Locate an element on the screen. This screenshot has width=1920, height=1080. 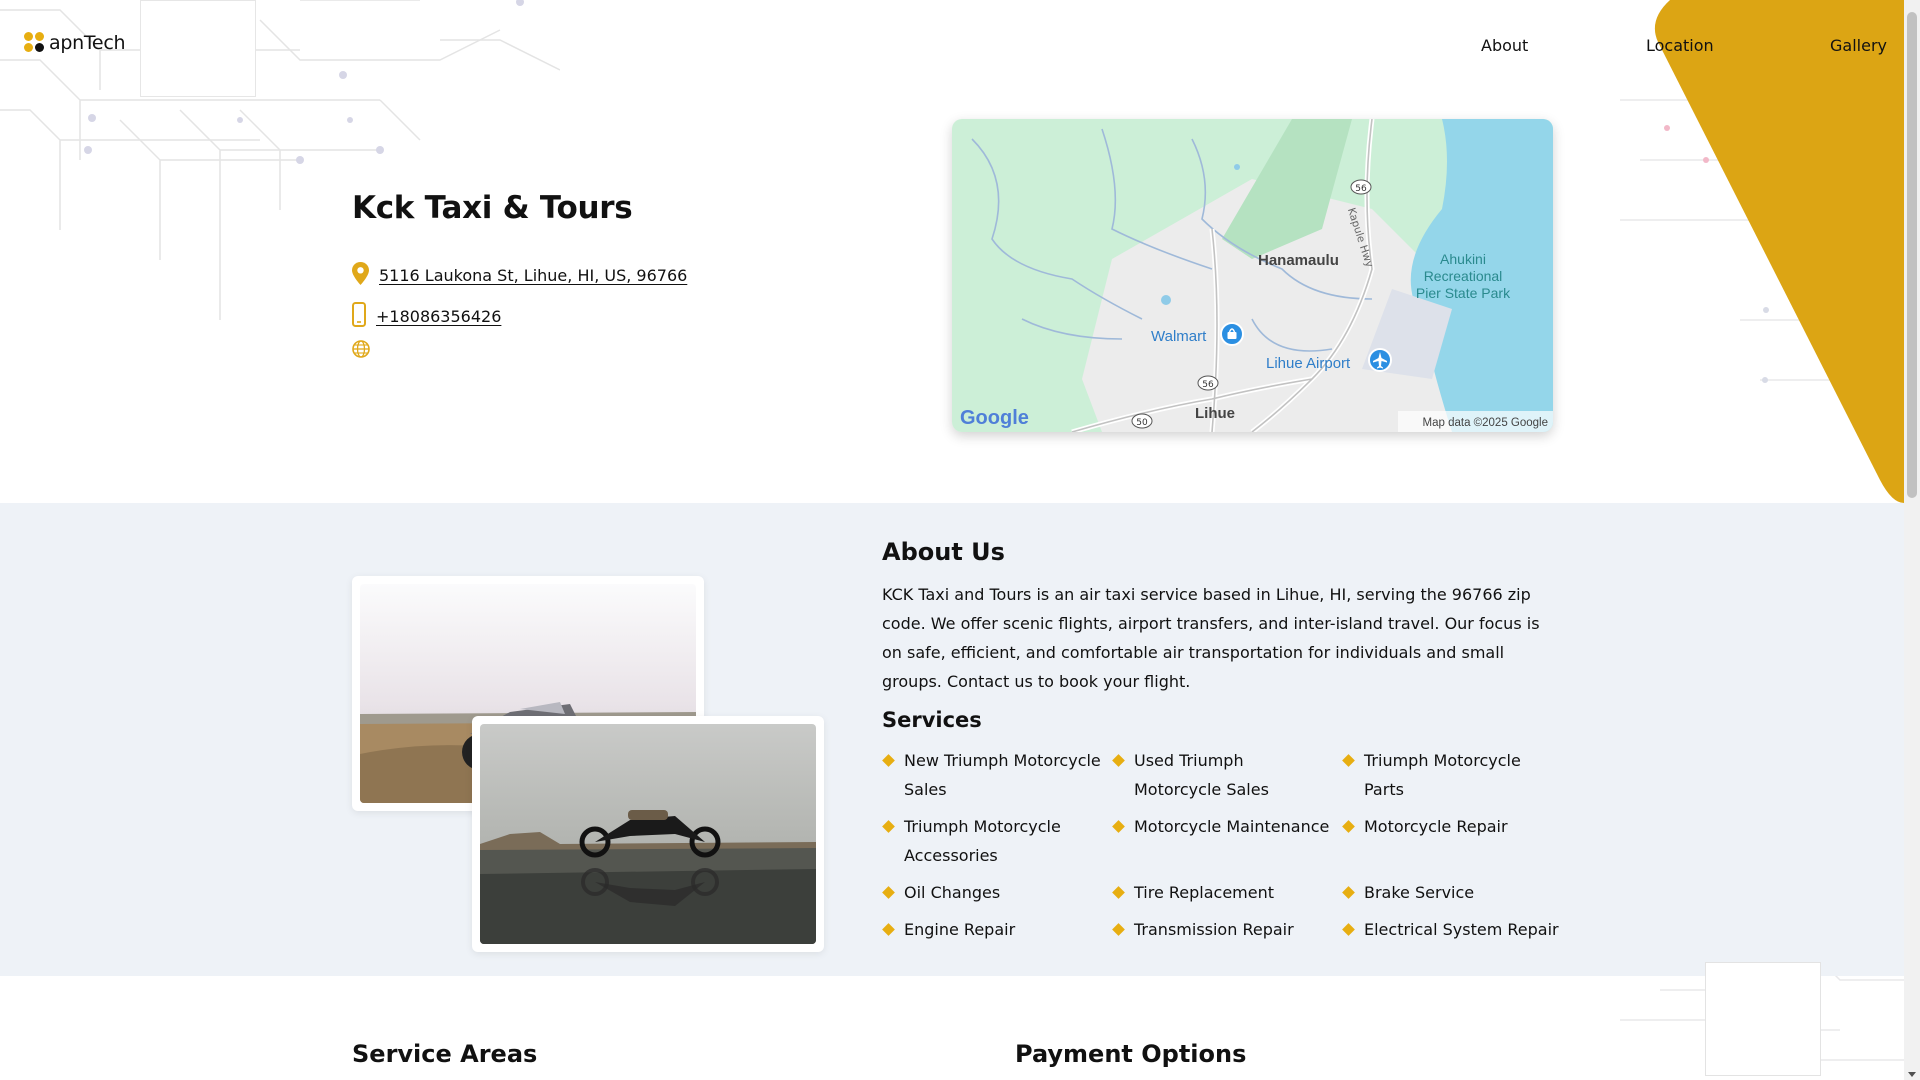
phone-icon is located at coordinates (359, 316).